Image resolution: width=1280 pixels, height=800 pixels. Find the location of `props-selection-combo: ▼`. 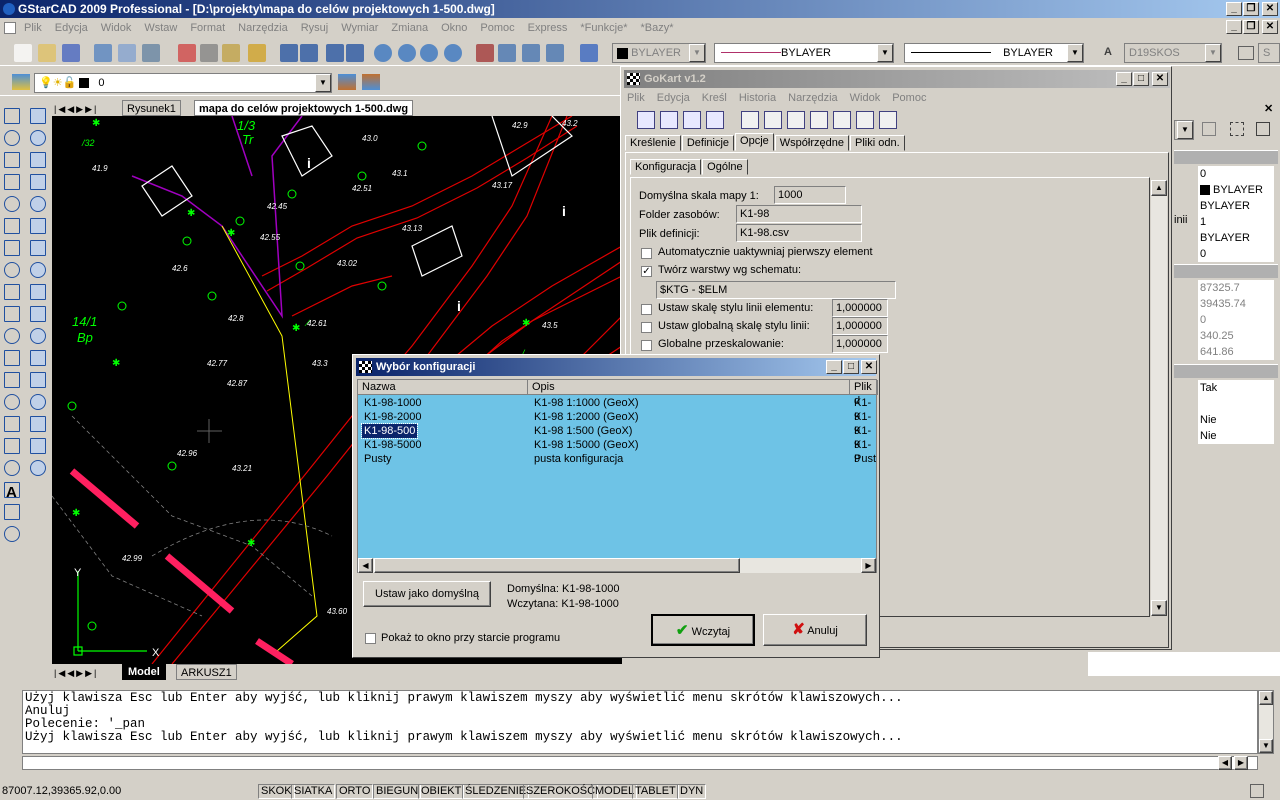

props-selection-combo: ▼ is located at coordinates (1184, 130).